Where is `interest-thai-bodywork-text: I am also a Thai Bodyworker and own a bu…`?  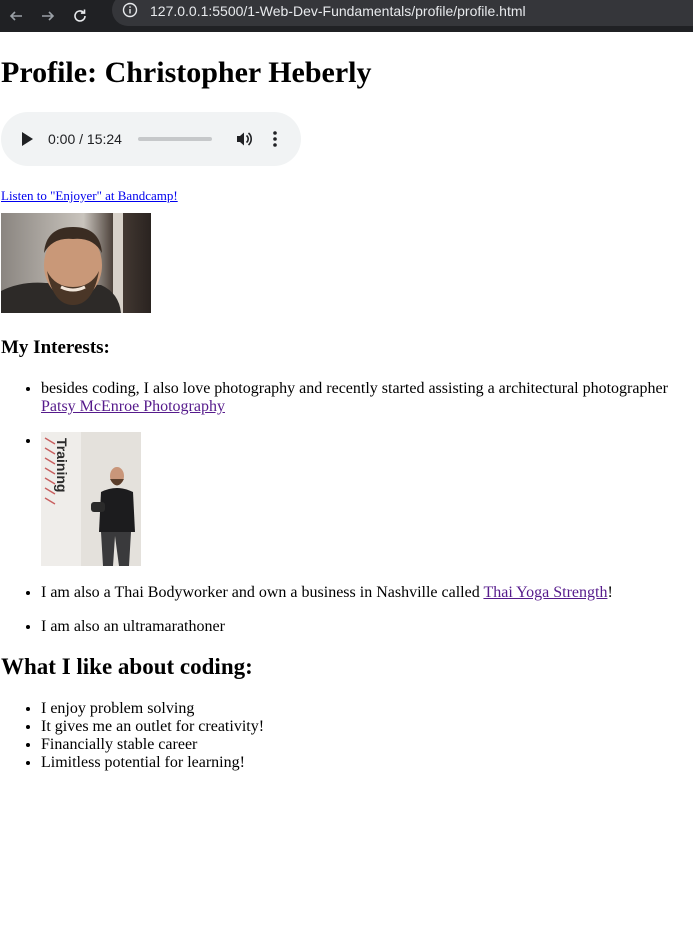
interest-thai-bodywork-text: I am also a Thai Bodyworker and own a bu… is located at coordinates (260, 592).